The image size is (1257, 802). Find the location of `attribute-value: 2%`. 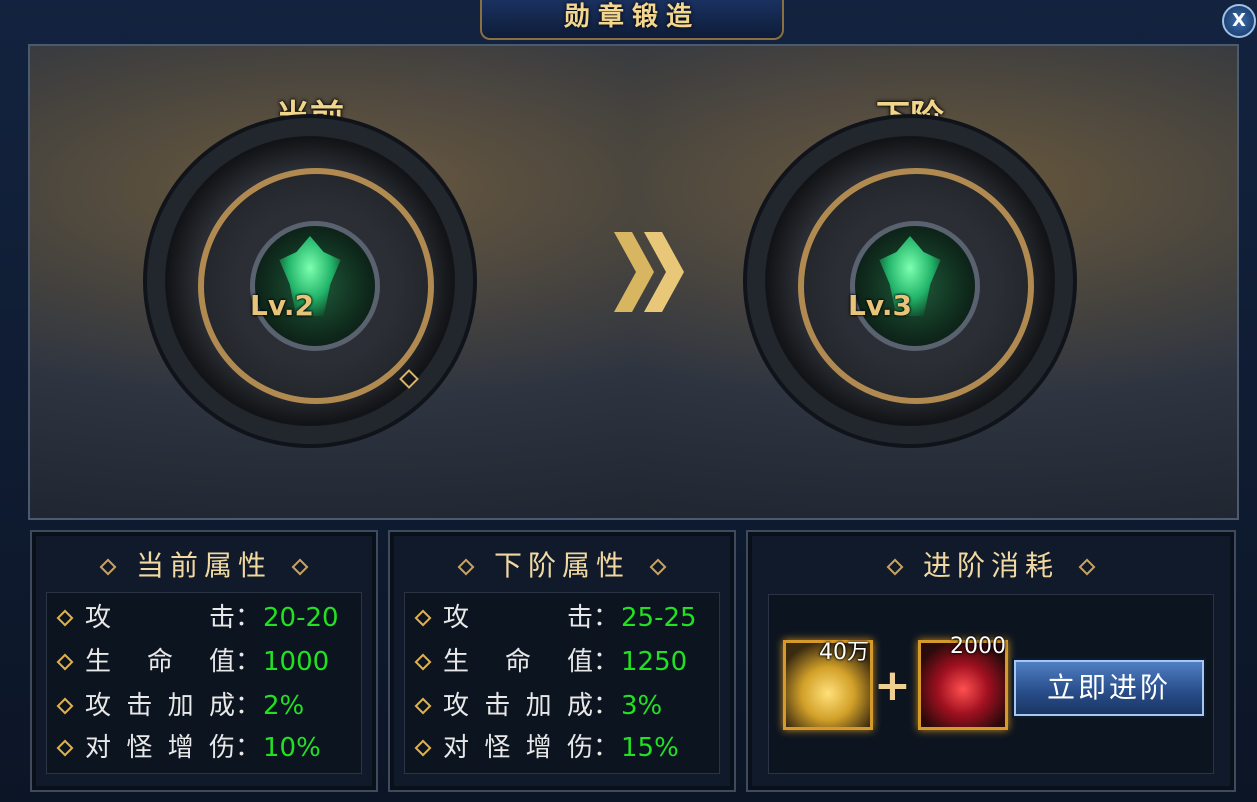

attribute-value: 2% is located at coordinates (284, 705).